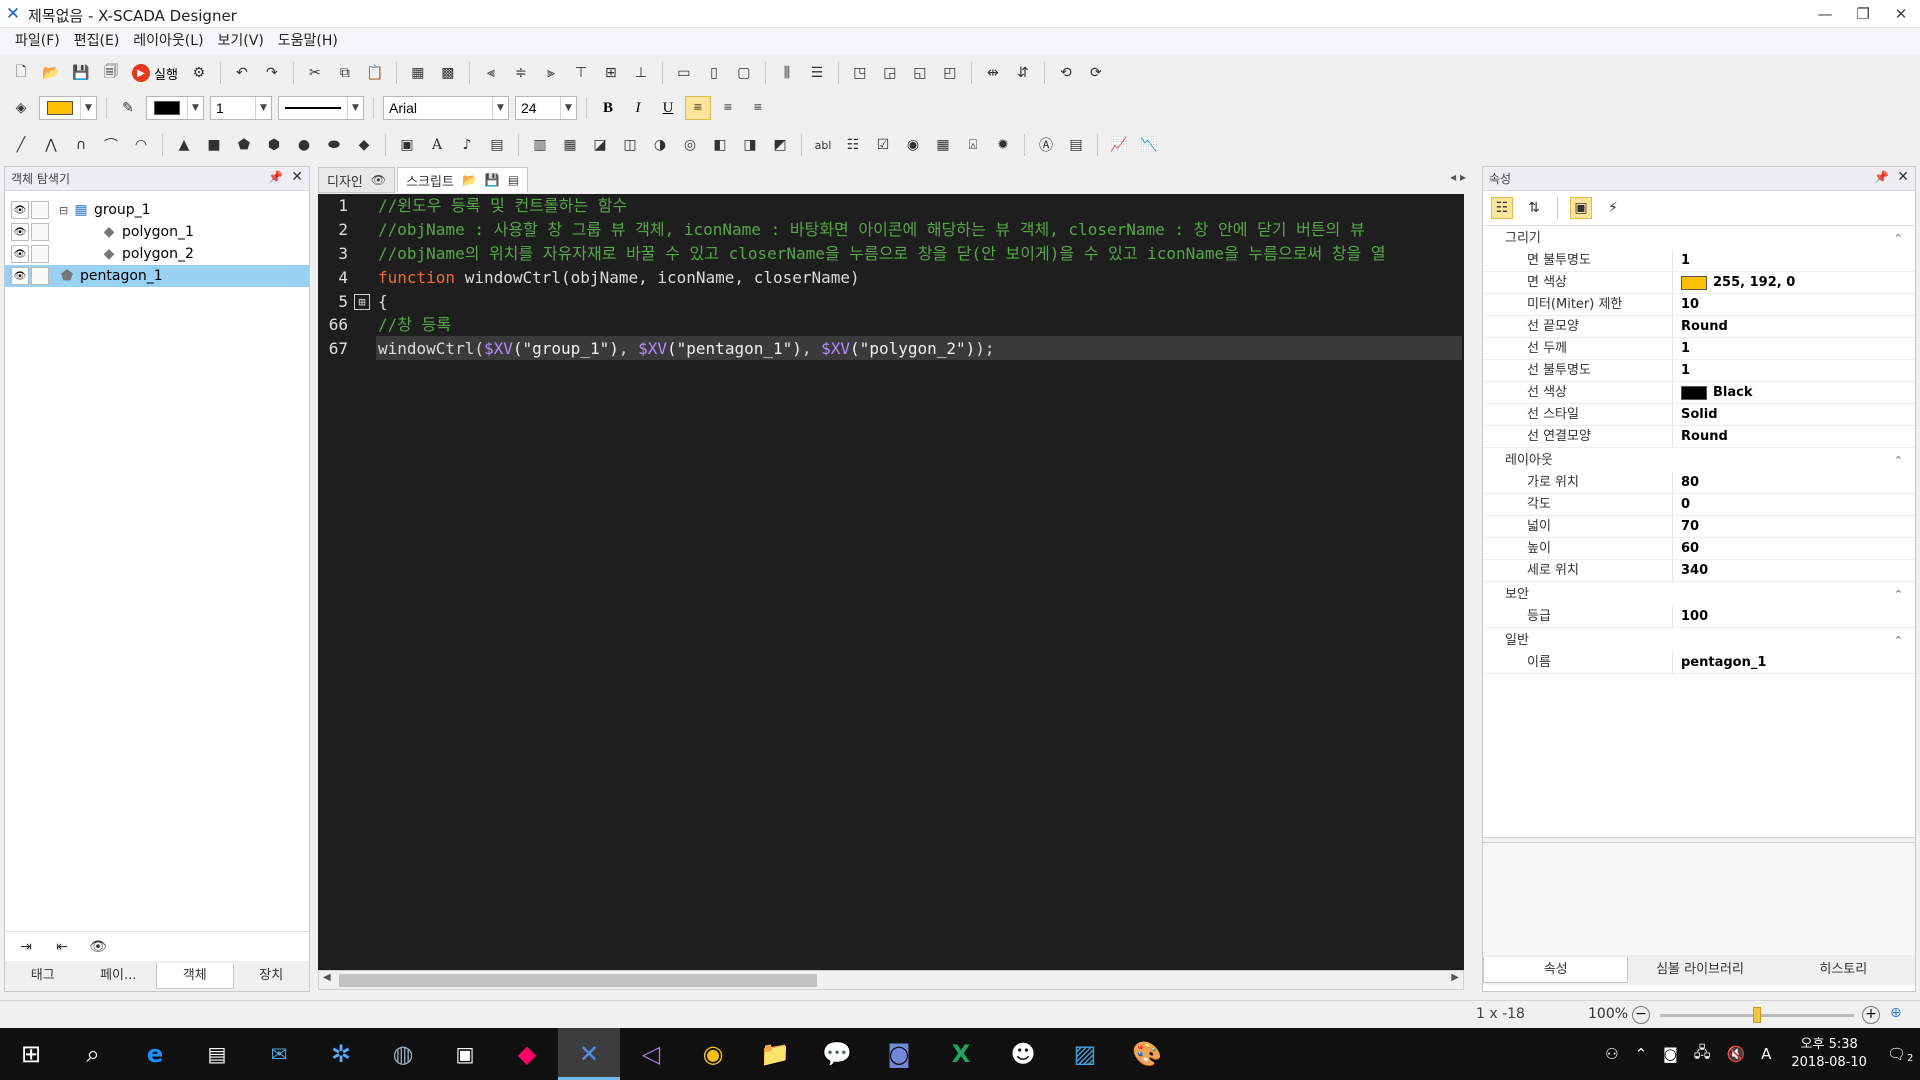  Describe the element at coordinates (899, 1054) in the screenshot. I see `discord-icon: ◙` at that location.